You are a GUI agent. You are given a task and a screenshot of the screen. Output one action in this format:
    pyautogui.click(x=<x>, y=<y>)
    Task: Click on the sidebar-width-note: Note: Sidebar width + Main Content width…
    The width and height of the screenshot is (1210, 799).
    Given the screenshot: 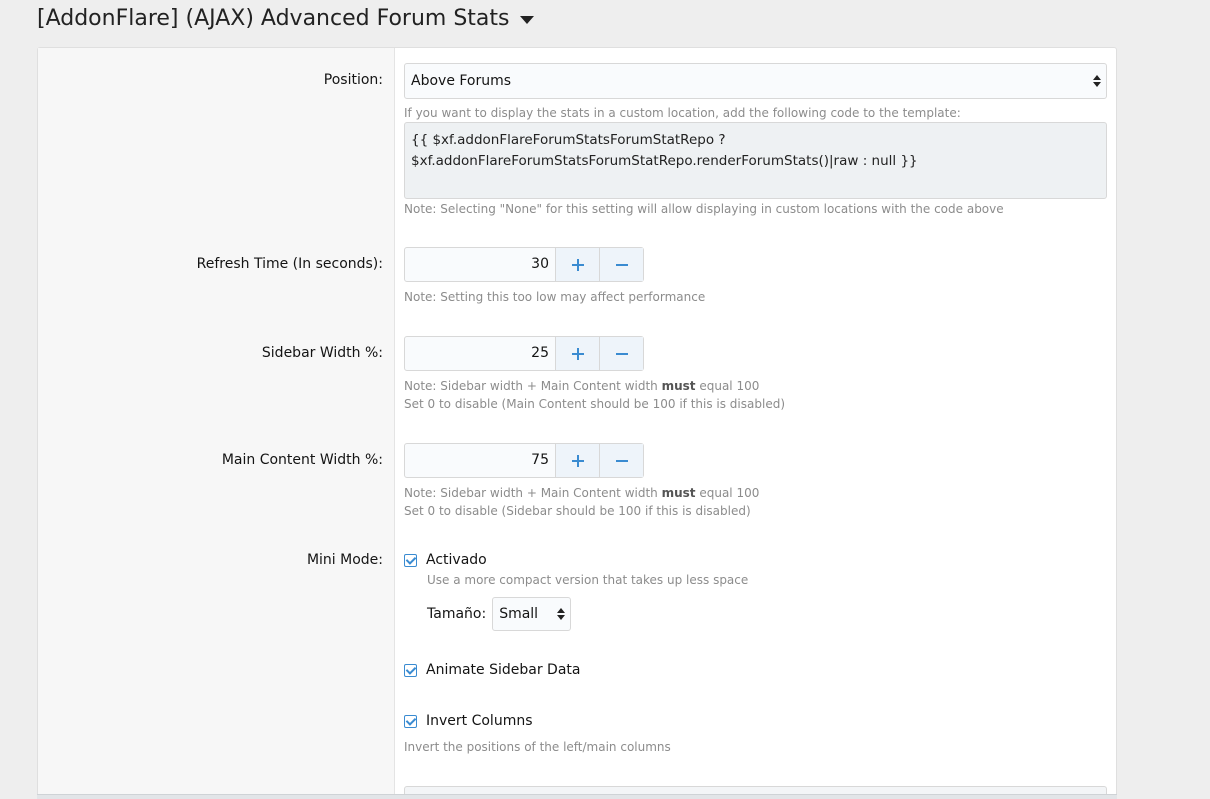 What is the action you would take?
    pyautogui.click(x=581, y=386)
    